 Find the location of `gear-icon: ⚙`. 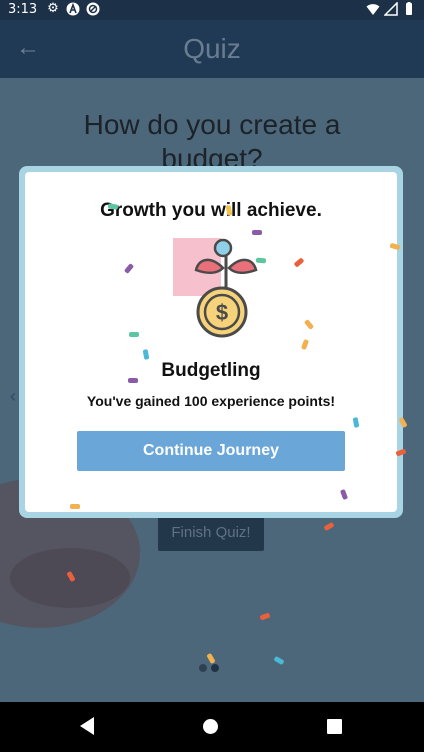

gear-icon: ⚙ is located at coordinates (53, 8).